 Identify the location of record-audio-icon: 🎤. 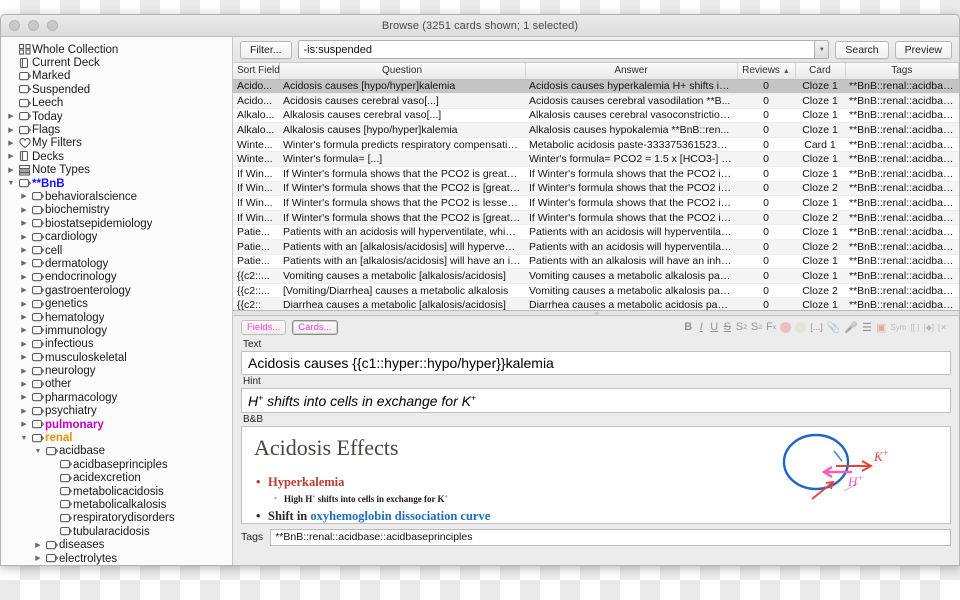
(851, 327).